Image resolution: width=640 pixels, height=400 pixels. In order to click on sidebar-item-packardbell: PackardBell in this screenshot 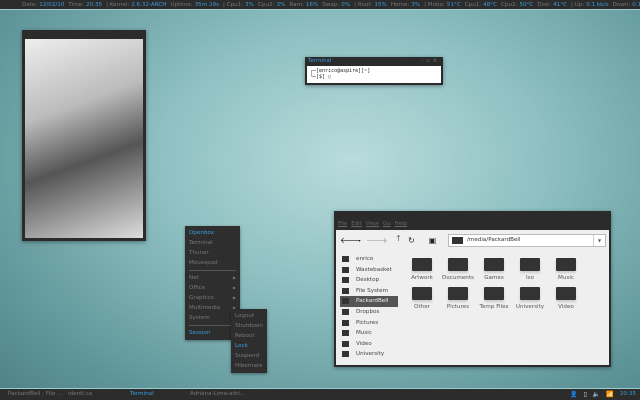, I will do `click(369, 301)`.